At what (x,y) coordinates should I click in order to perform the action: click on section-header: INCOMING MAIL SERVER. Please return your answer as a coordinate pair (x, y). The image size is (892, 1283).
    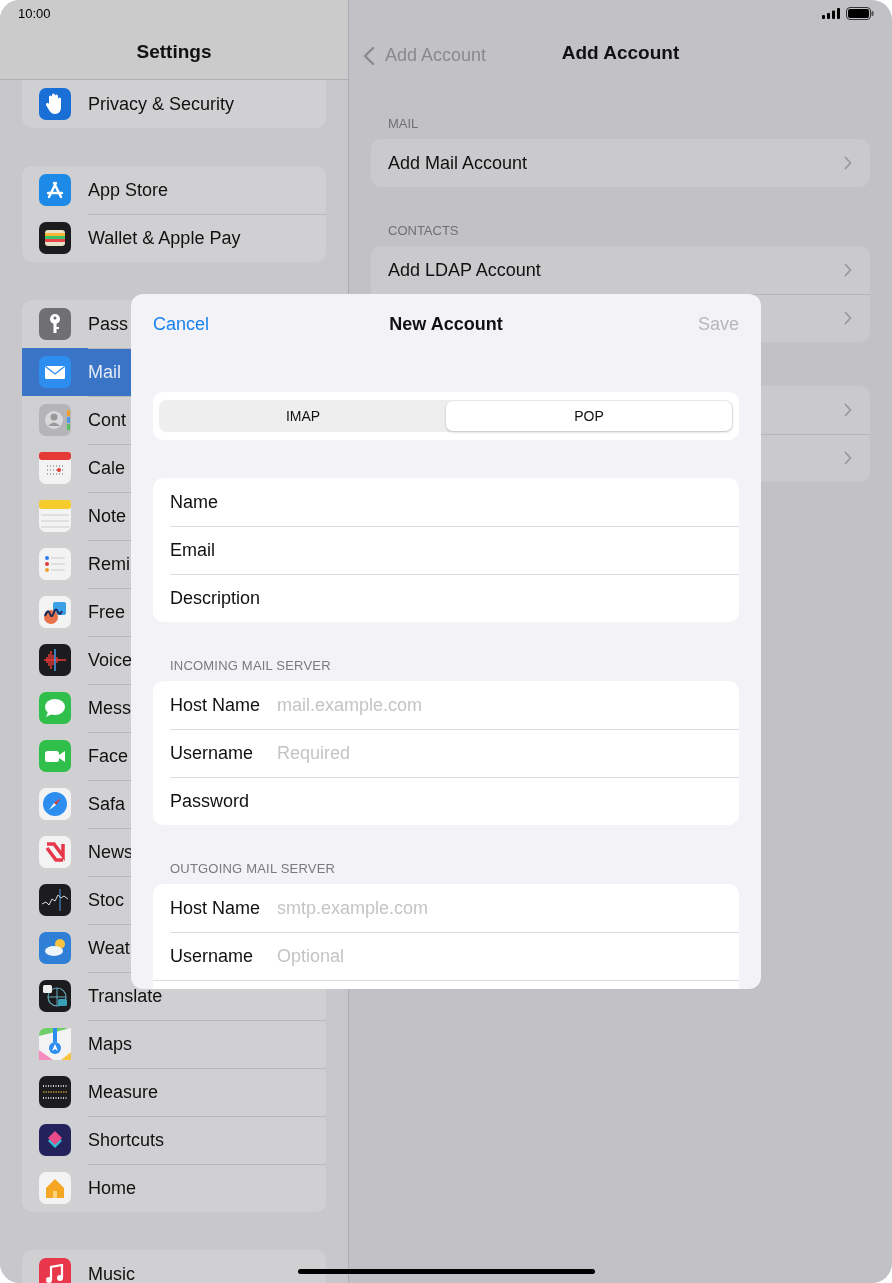
    Looking at the image, I should click on (250, 666).